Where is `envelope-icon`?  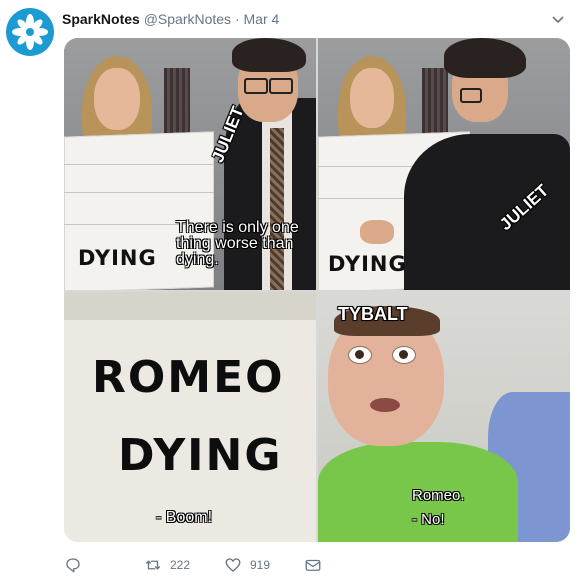
envelope-icon is located at coordinates (313, 565).